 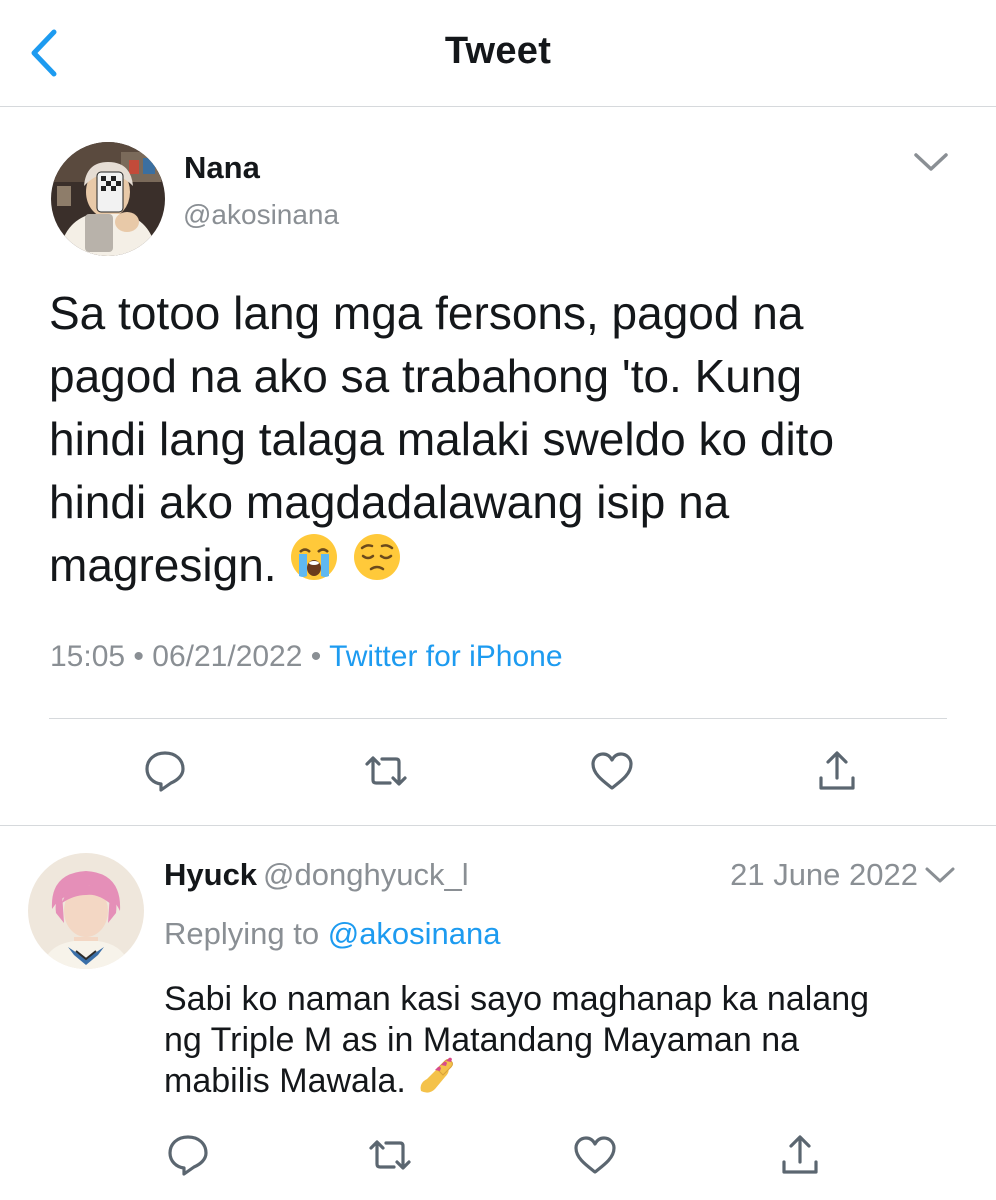 I want to click on reply-text-line: ng Triple M as in Matandang Mayaman na, so click(x=482, y=1040).